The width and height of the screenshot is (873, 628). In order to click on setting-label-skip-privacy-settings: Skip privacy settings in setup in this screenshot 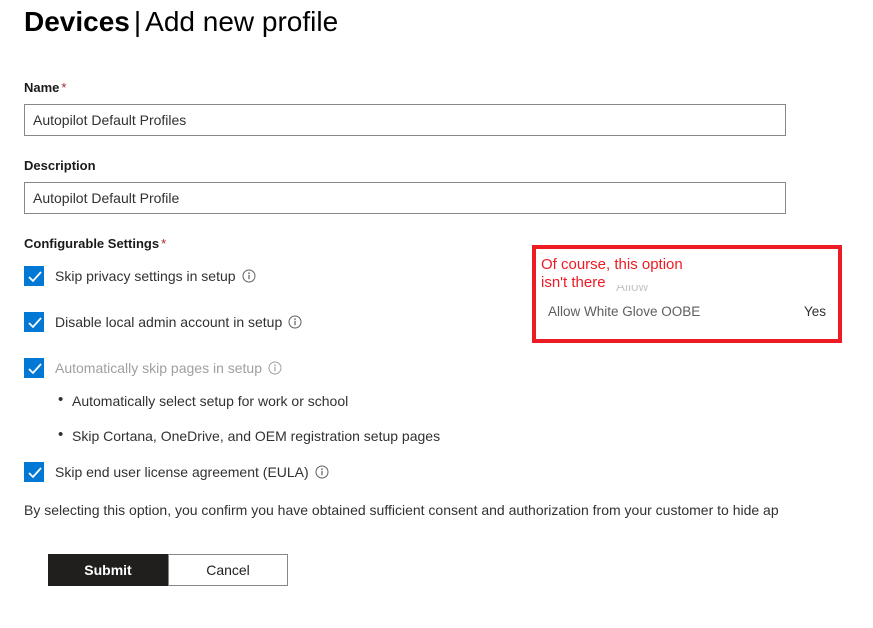, I will do `click(155, 276)`.